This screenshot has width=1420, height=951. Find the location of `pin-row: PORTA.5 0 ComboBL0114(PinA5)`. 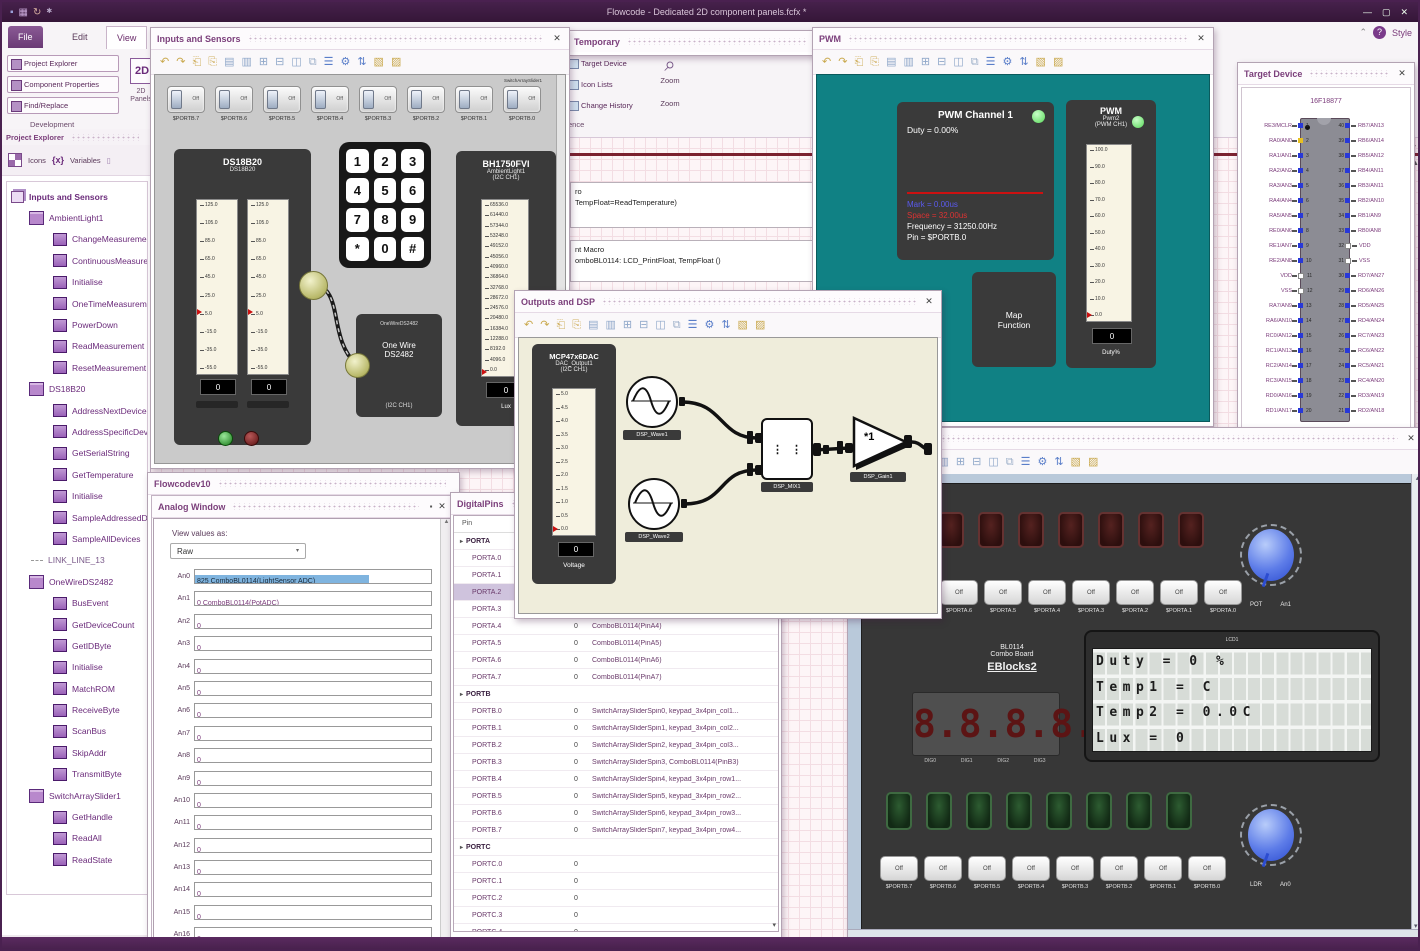

pin-row: PORTA.5 0 ComboBL0114(PinA5) is located at coordinates (616, 643).